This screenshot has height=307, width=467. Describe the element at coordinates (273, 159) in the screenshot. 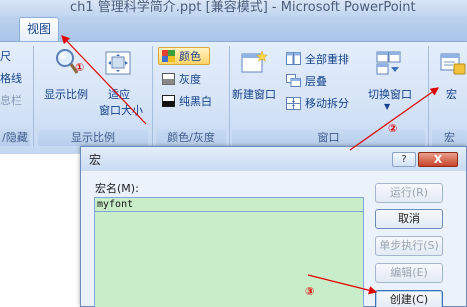

I see `dialog-title-bar: 宏 ? X` at that location.